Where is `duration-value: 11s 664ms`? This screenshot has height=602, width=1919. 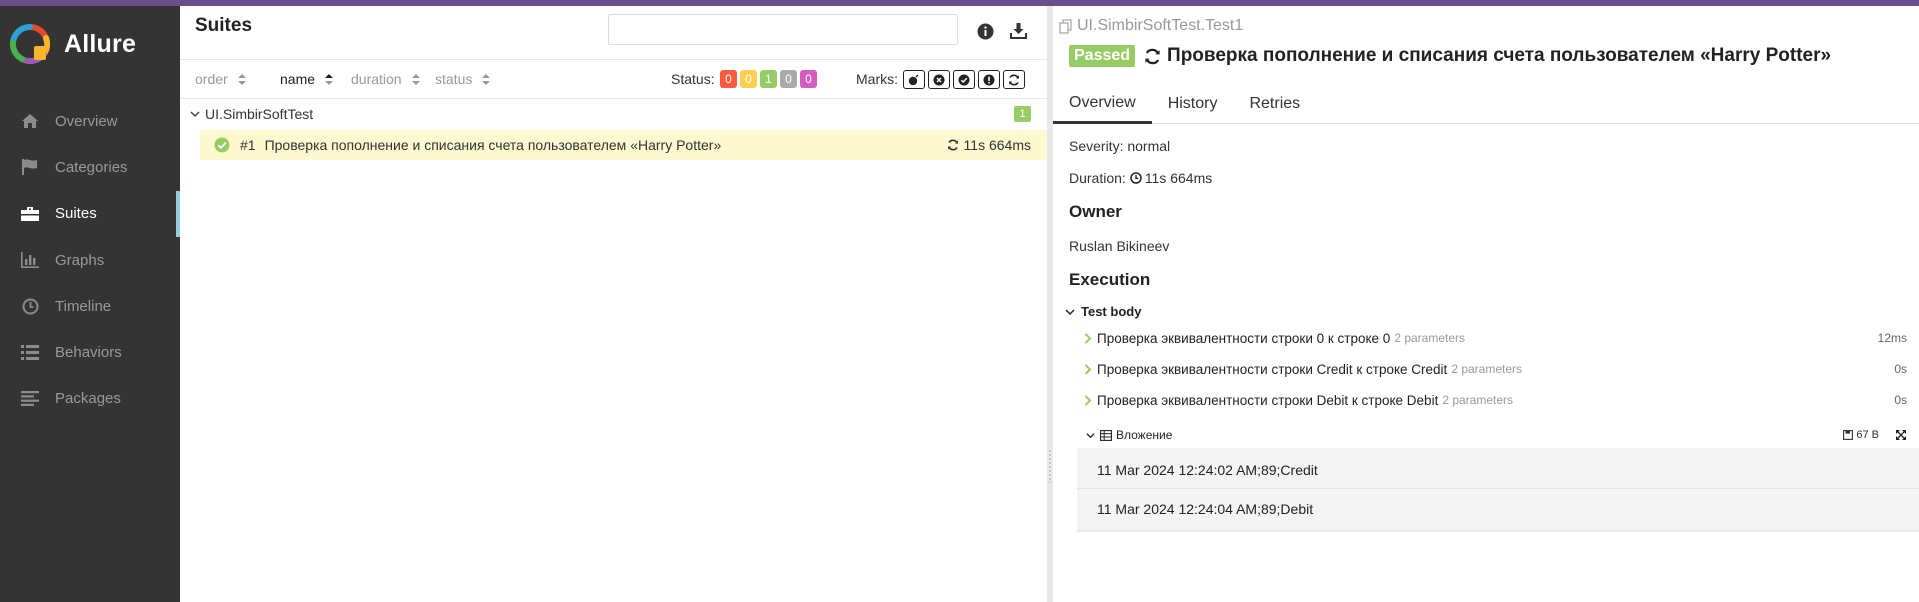
duration-value: 11s 664ms is located at coordinates (1178, 178).